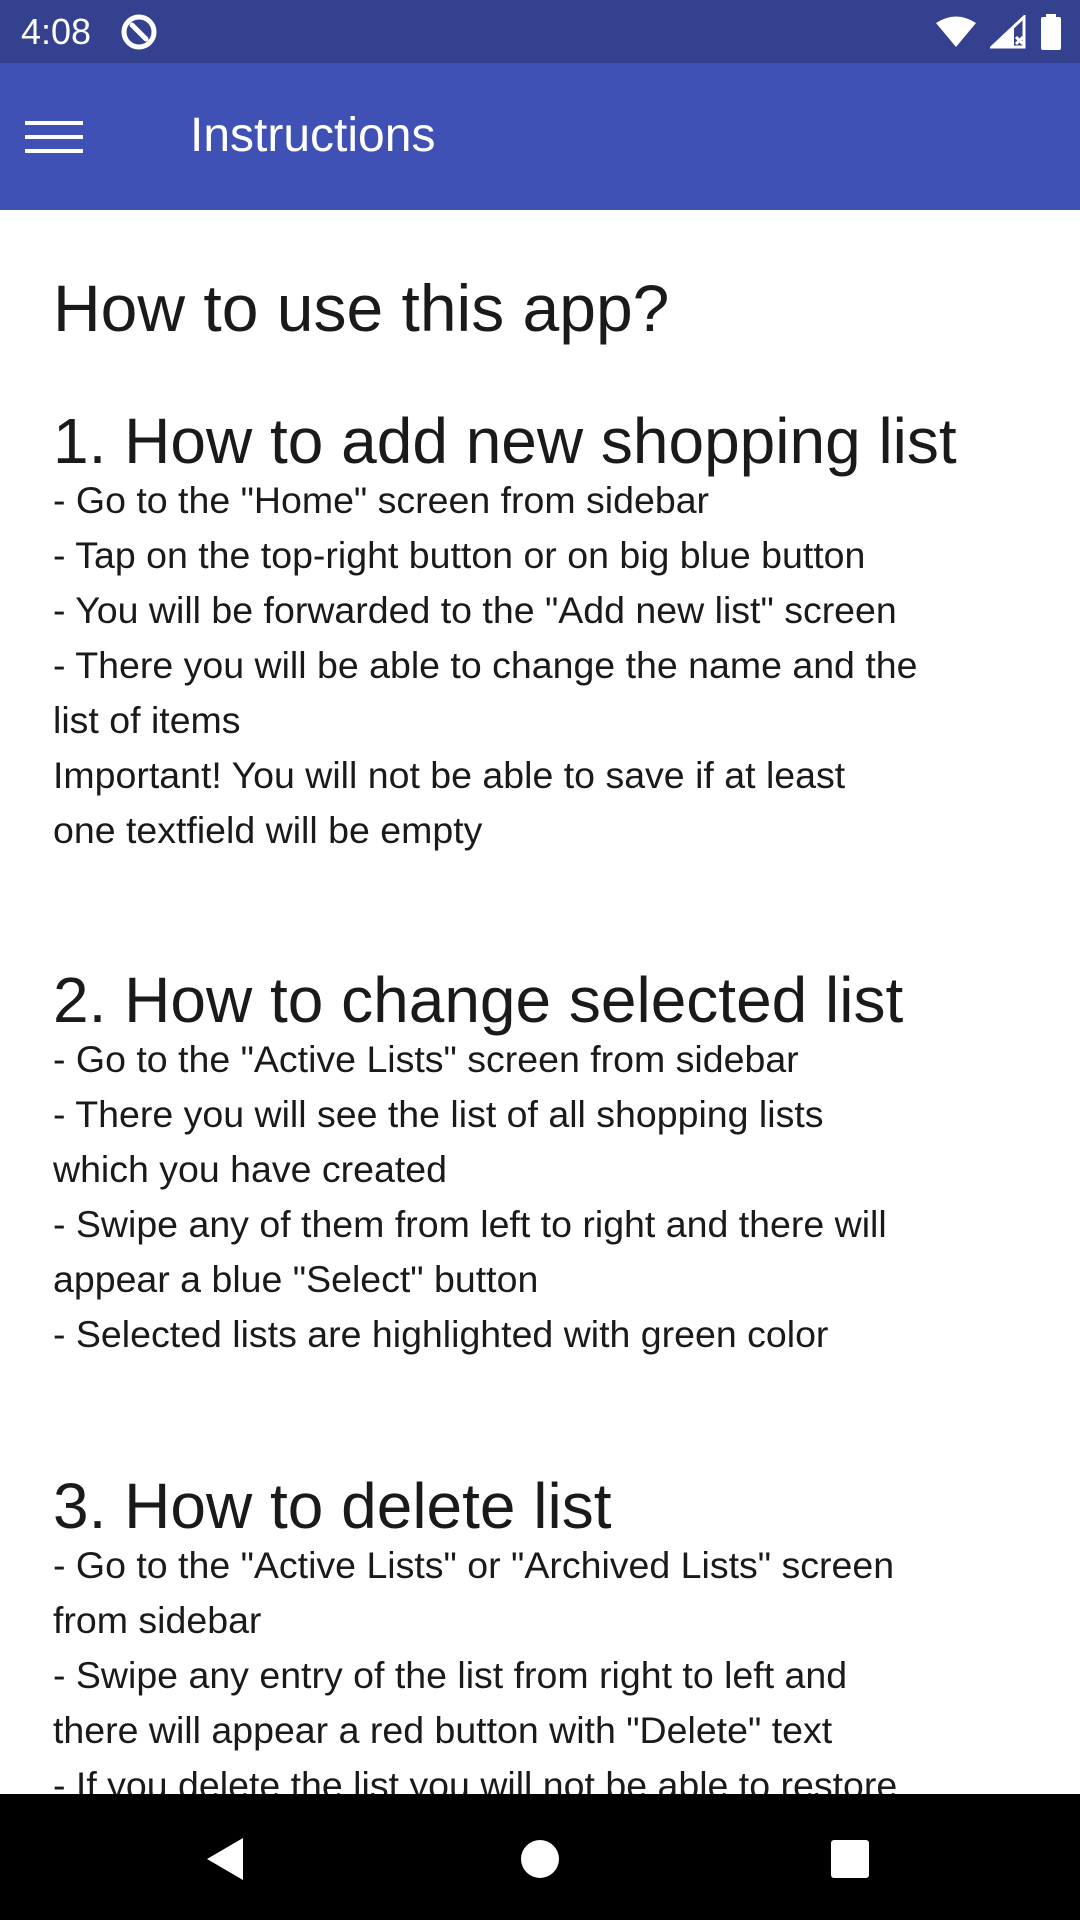 The image size is (1080, 1920). I want to click on instruction-line: appear a blue "Select" button, so click(296, 1279).